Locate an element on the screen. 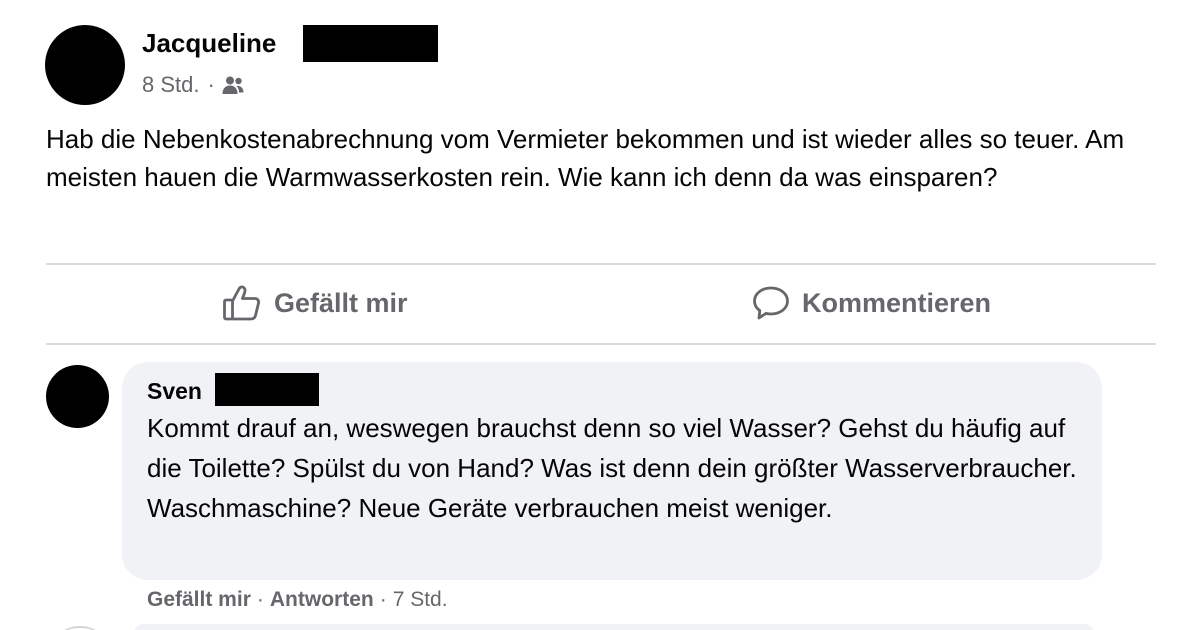  comment-reply-link: Antworten is located at coordinates (322, 599).